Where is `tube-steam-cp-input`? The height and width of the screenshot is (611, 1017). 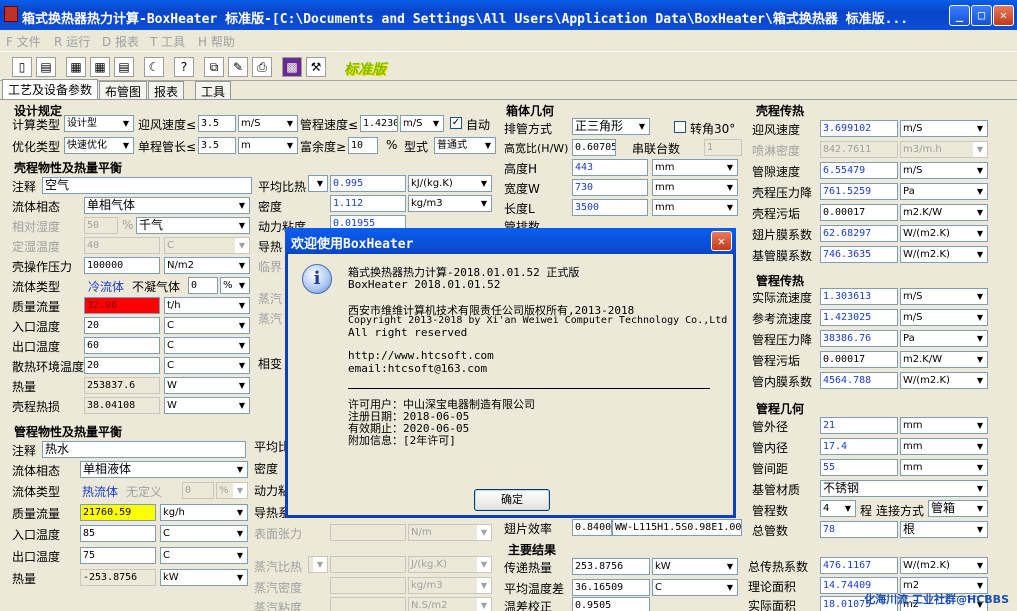 tube-steam-cp-input is located at coordinates (368, 564).